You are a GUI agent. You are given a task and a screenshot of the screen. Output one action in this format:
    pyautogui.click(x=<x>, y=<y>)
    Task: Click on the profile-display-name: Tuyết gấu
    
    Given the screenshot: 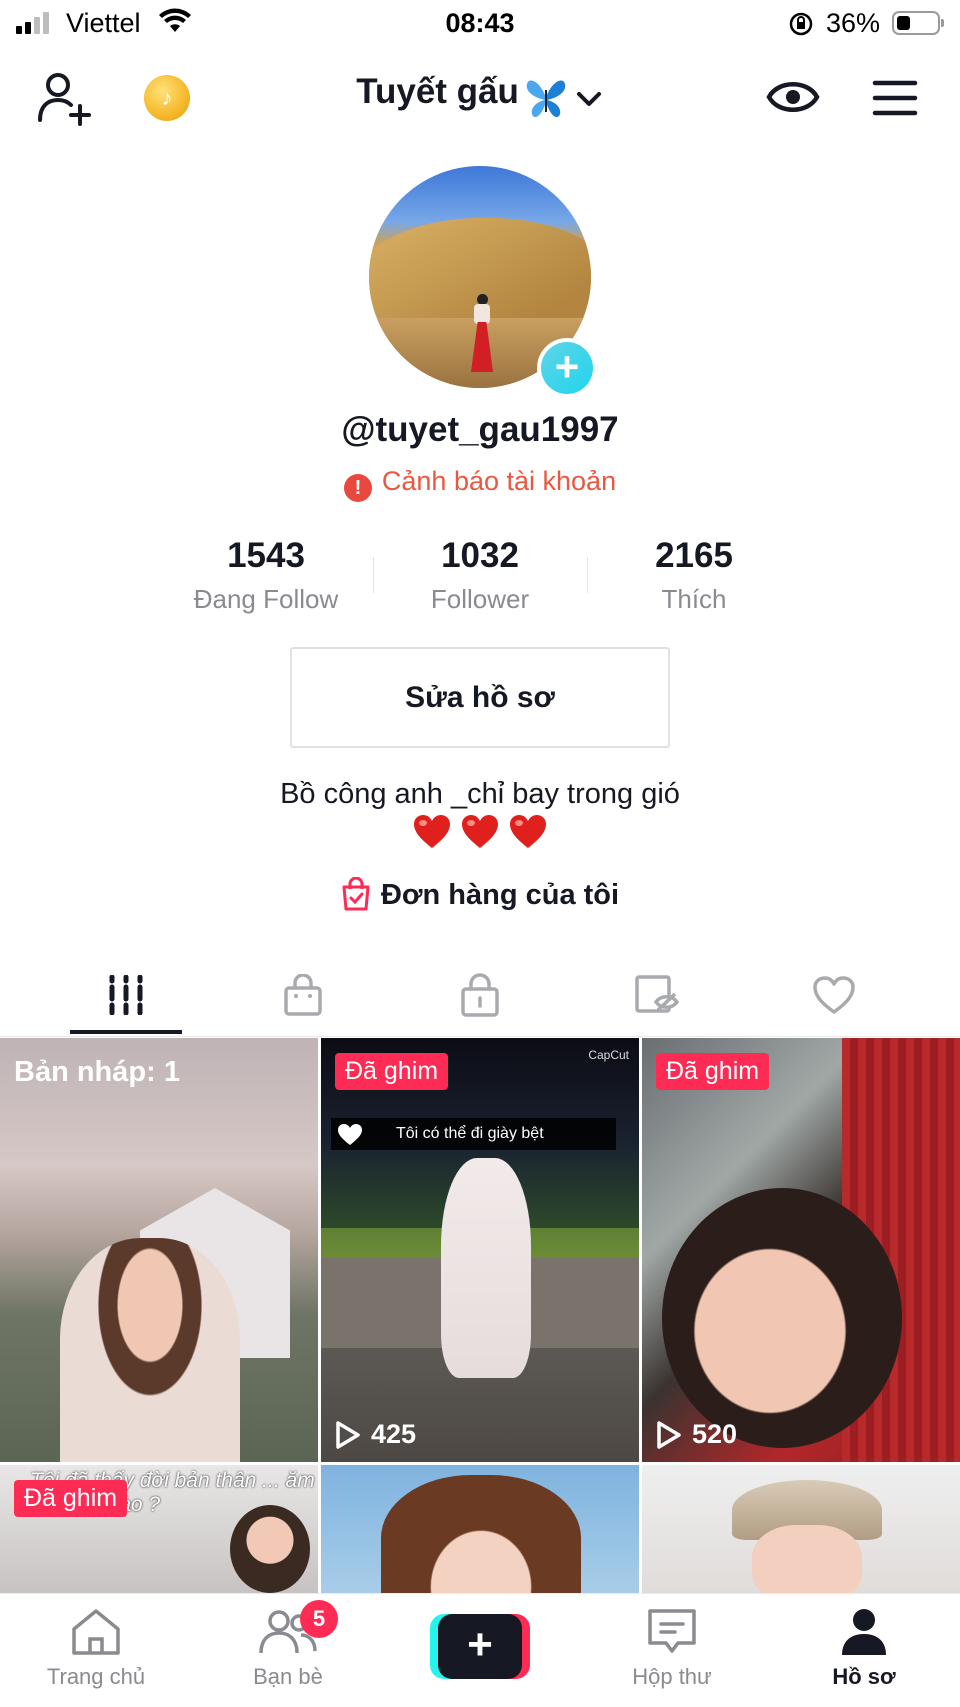 What is the action you would take?
    pyautogui.click(x=437, y=91)
    